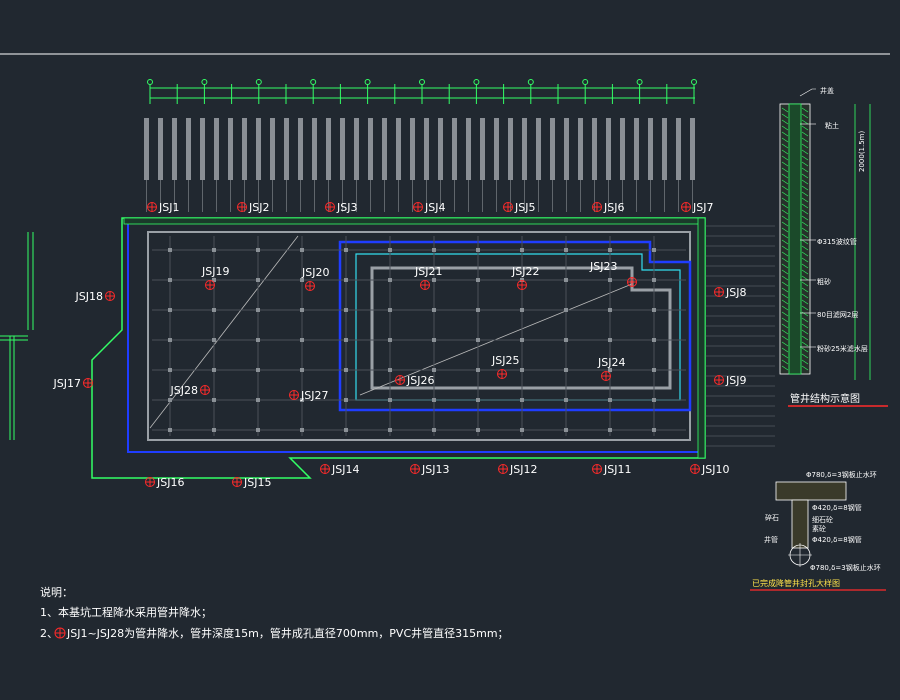 Image resolution: width=900 pixels, height=700 pixels. Describe the element at coordinates (772, 517) in the screenshot. I see `seal-label-2: 碎石` at that location.